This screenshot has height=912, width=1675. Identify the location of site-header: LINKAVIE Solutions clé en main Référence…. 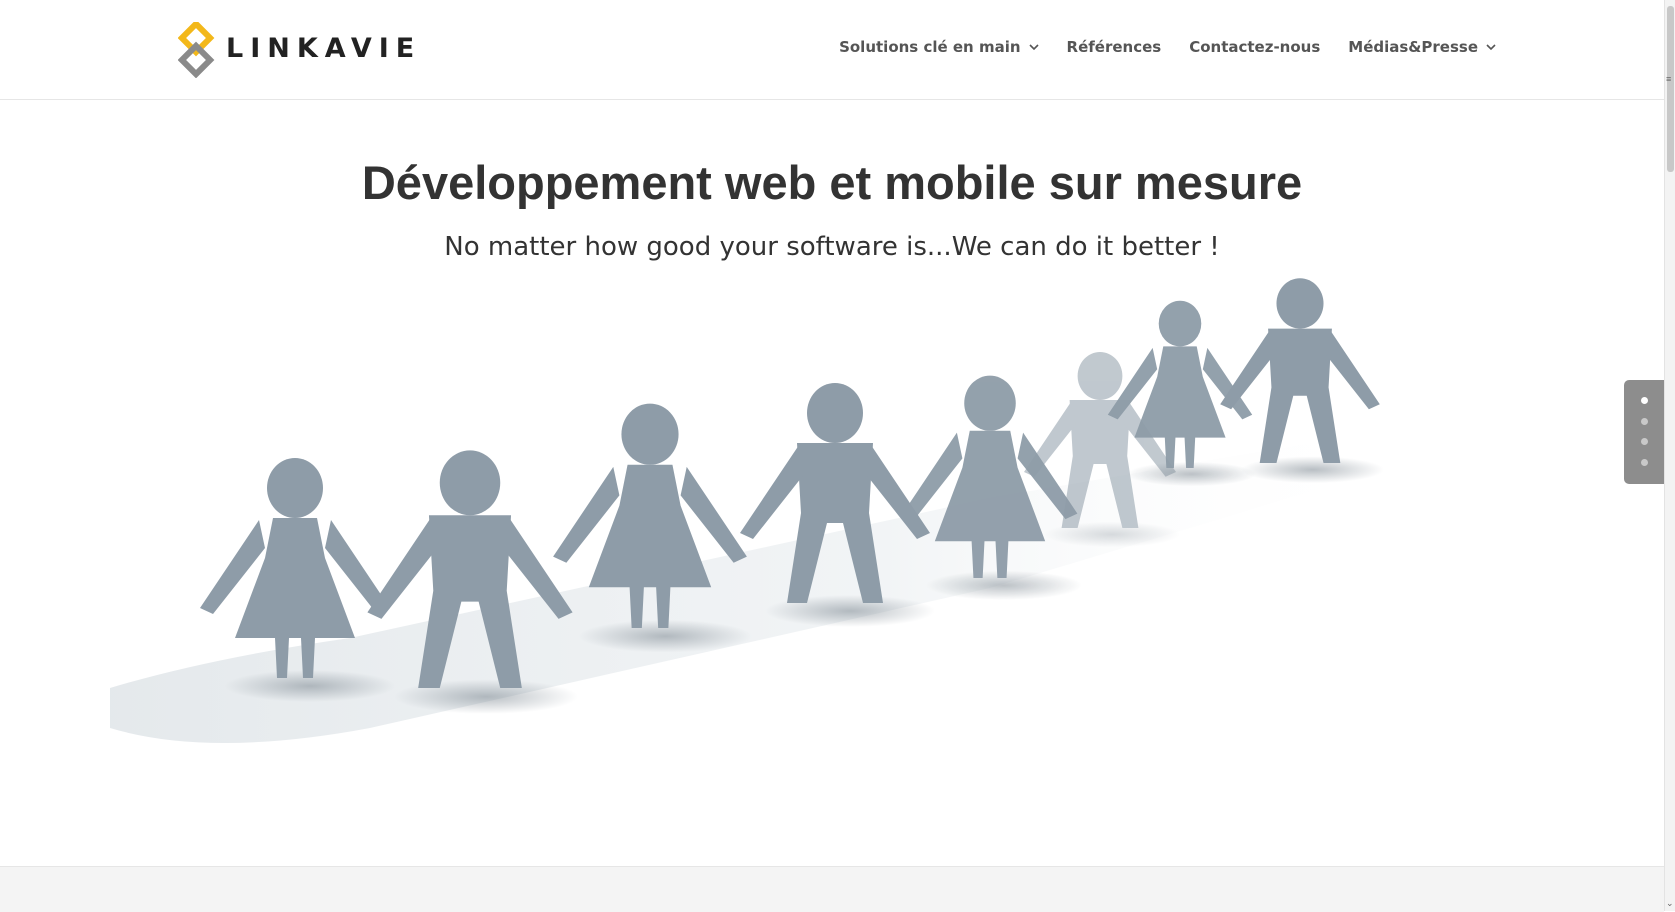
(832, 50).